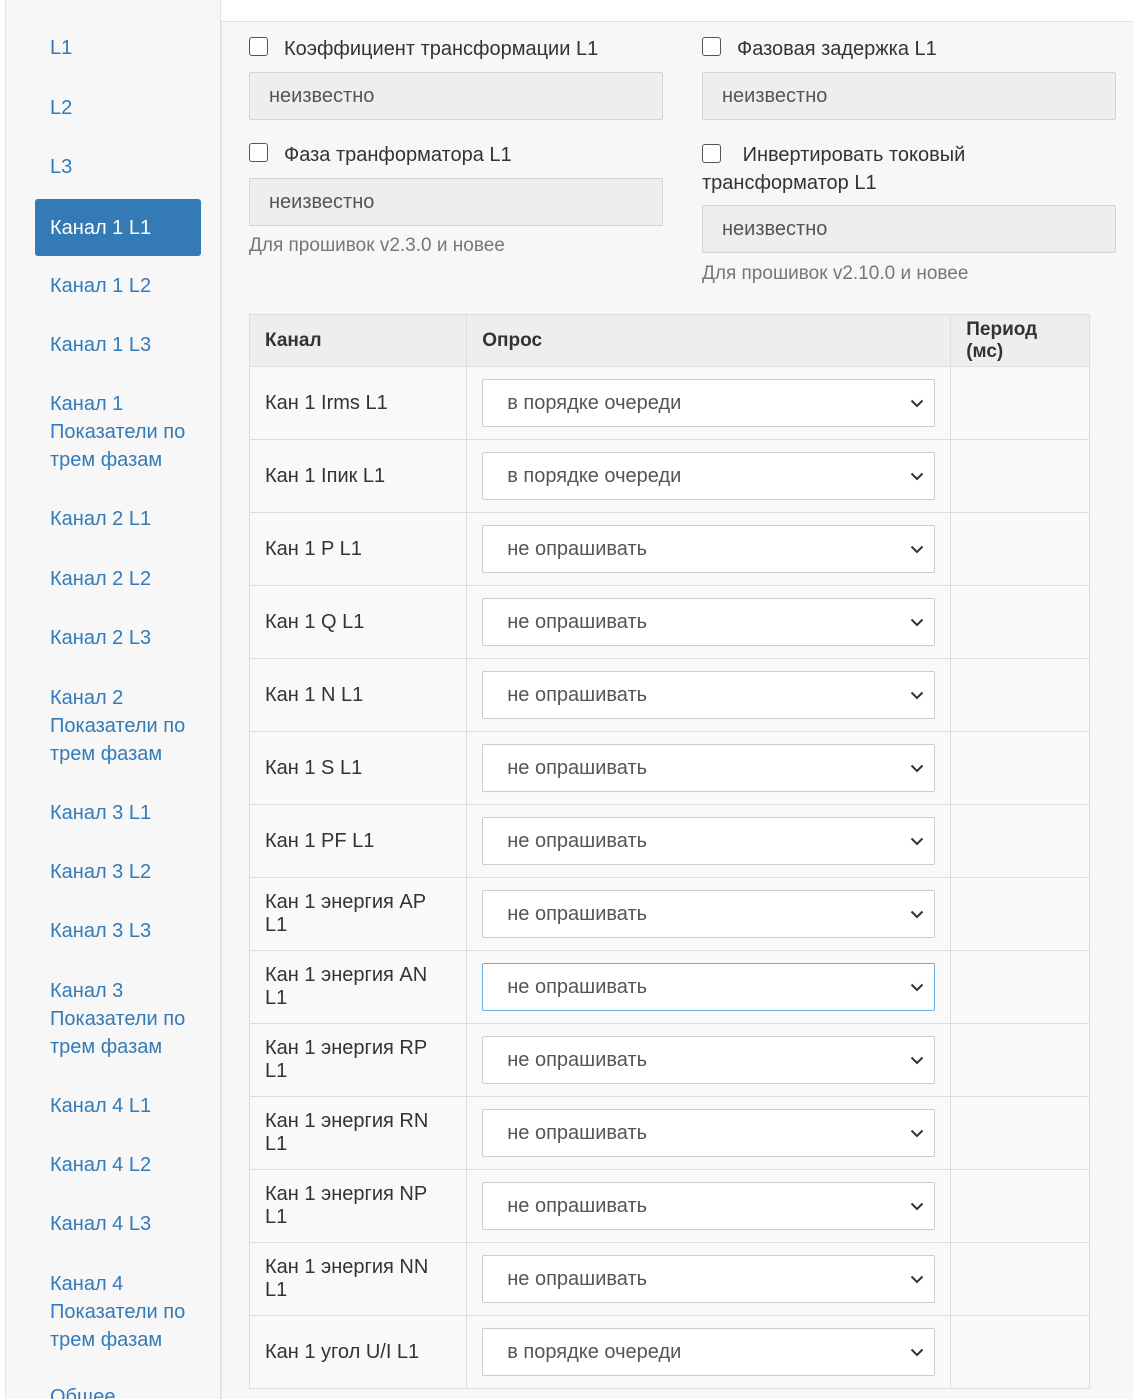  What do you see at coordinates (380, 155) in the screenshot?
I see `phase-setting: Фаза транформатора L1` at bounding box center [380, 155].